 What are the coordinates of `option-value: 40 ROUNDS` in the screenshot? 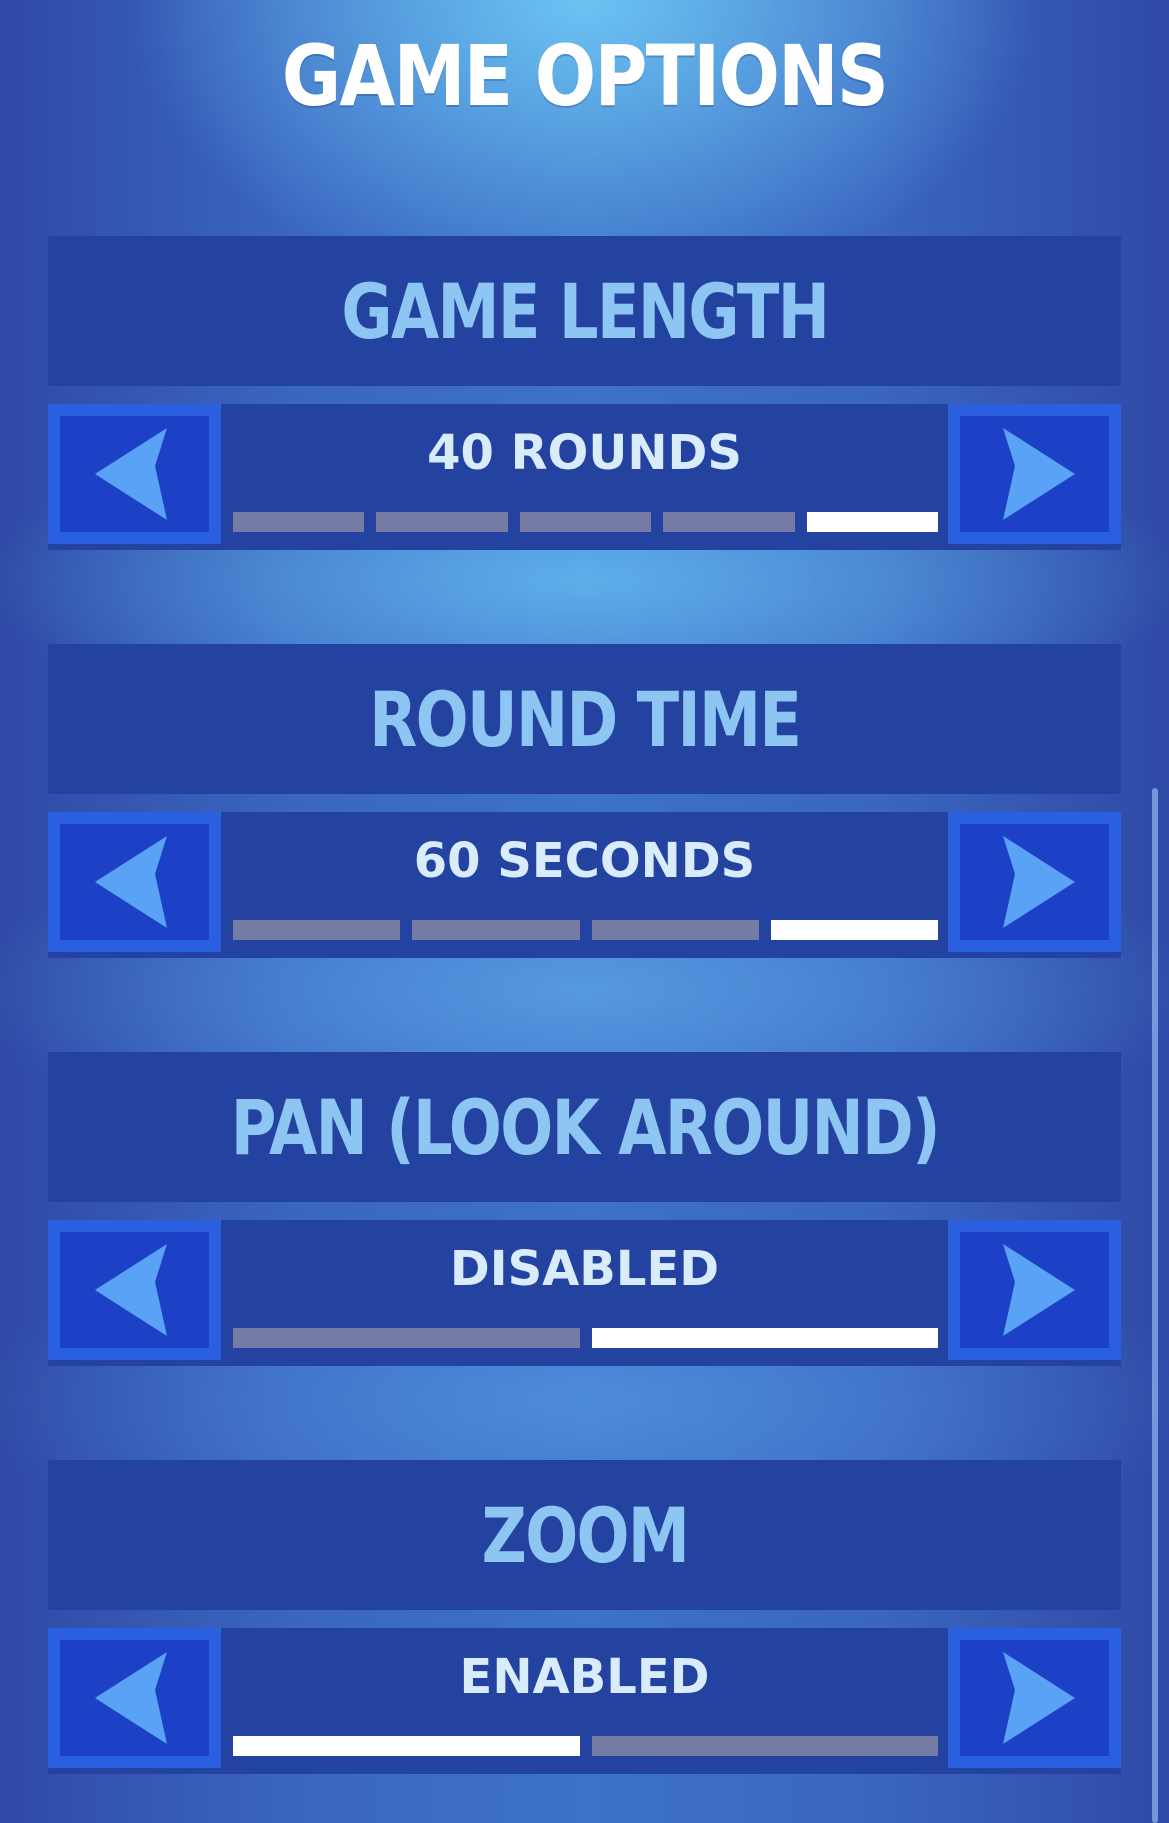 It's located at (584, 453).